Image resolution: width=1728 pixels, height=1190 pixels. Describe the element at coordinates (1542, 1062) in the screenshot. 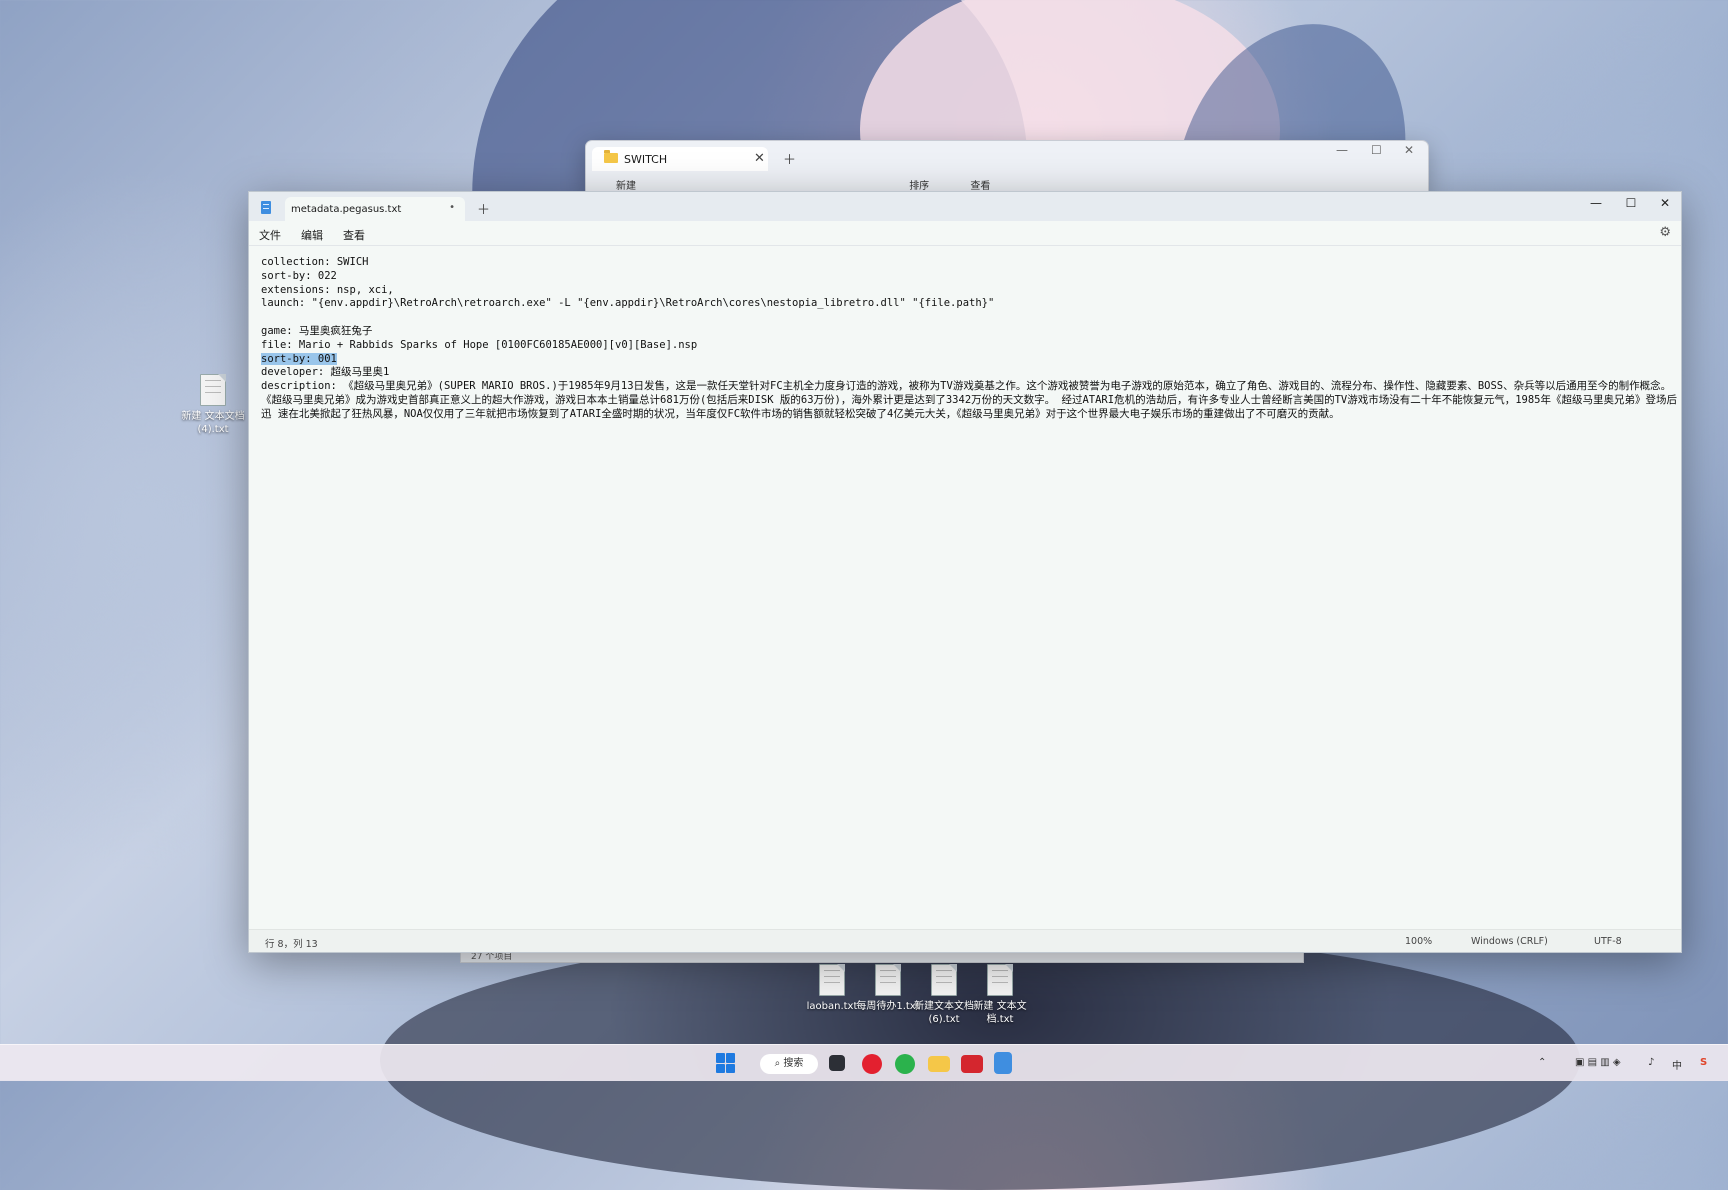

I see `tray-chevron-icon: ⌃` at that location.